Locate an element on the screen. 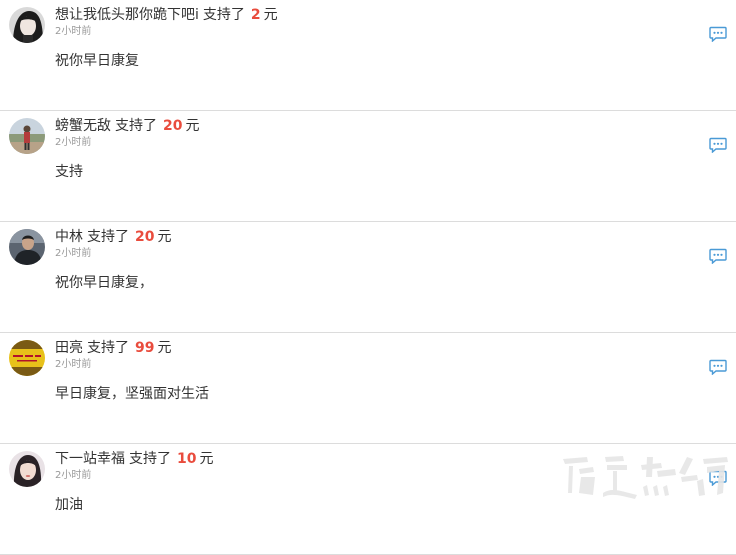 The height and width of the screenshot is (555, 736). comment-header: 想让我低头那你跪下吧i 支持了 2 元 is located at coordinates (166, 15).